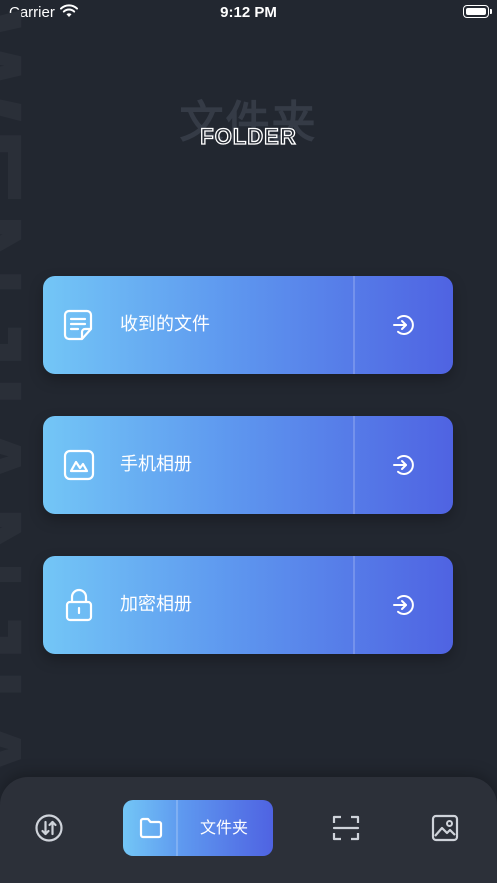  I want to click on tab-bar: 文件夹, so click(248, 830).